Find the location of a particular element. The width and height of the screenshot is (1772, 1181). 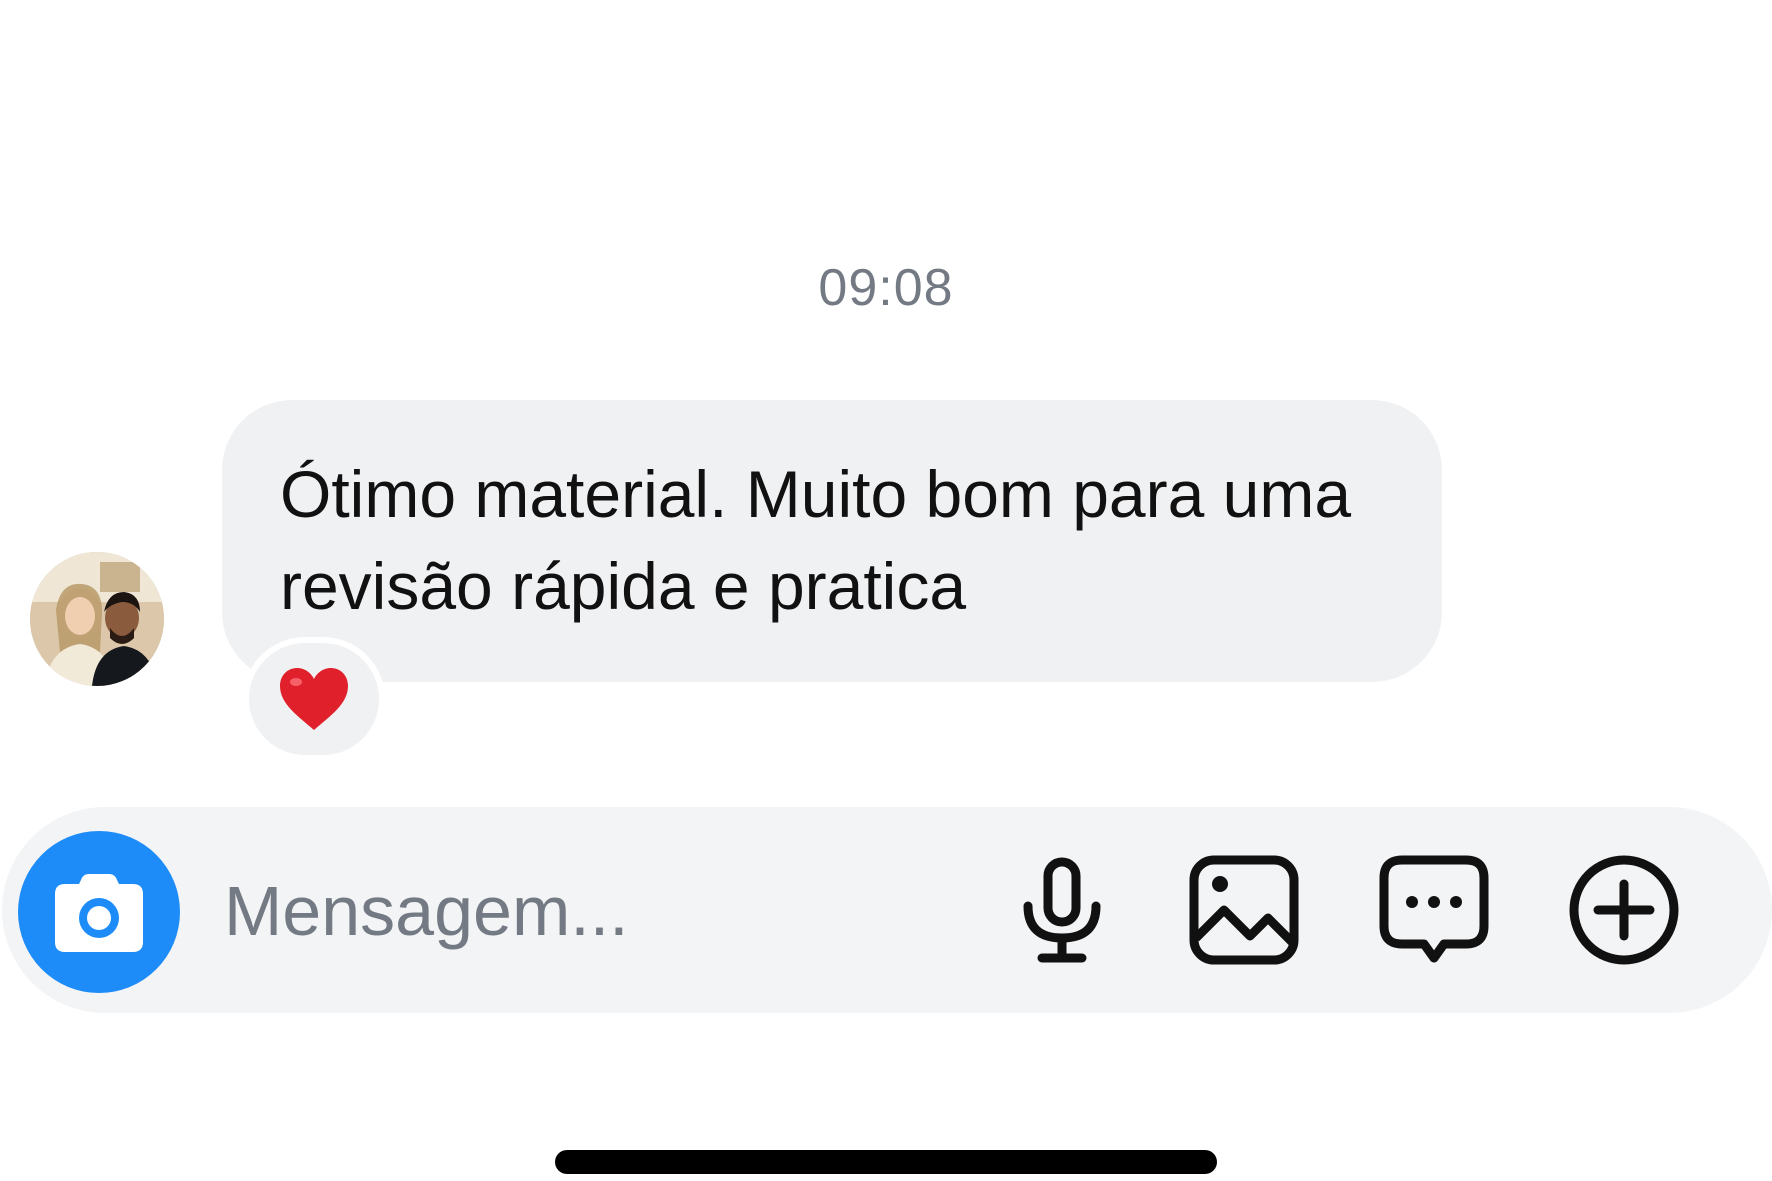

sender-avatar is located at coordinates (97, 619).